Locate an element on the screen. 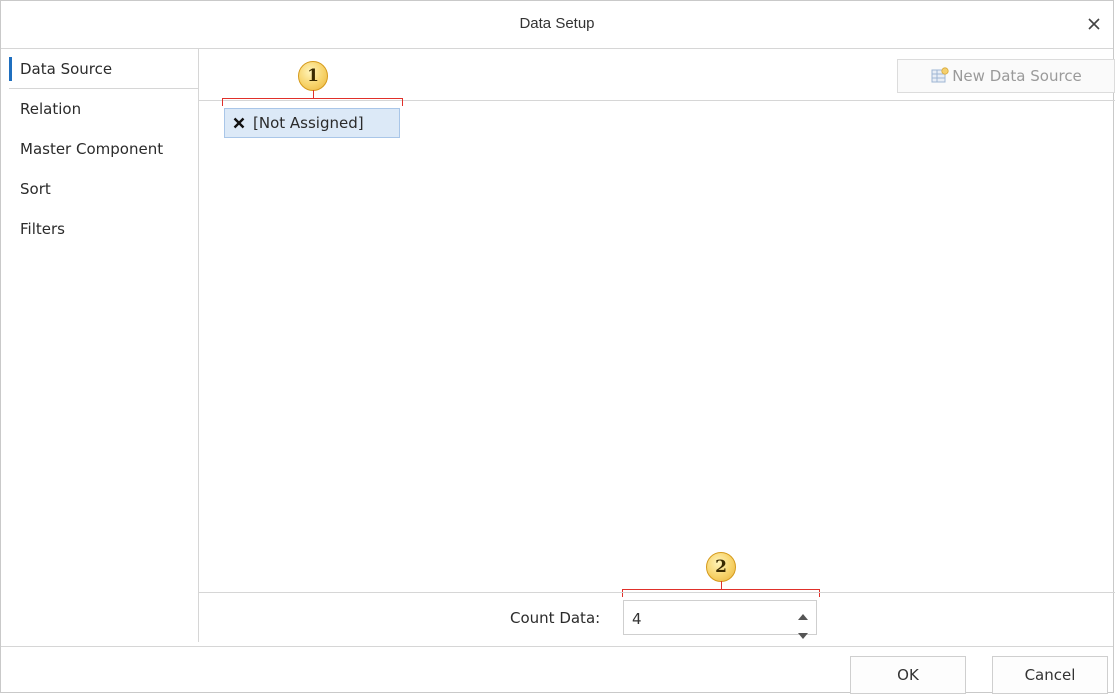  sidebar-item-master-component: Master Component is located at coordinates (103, 149).